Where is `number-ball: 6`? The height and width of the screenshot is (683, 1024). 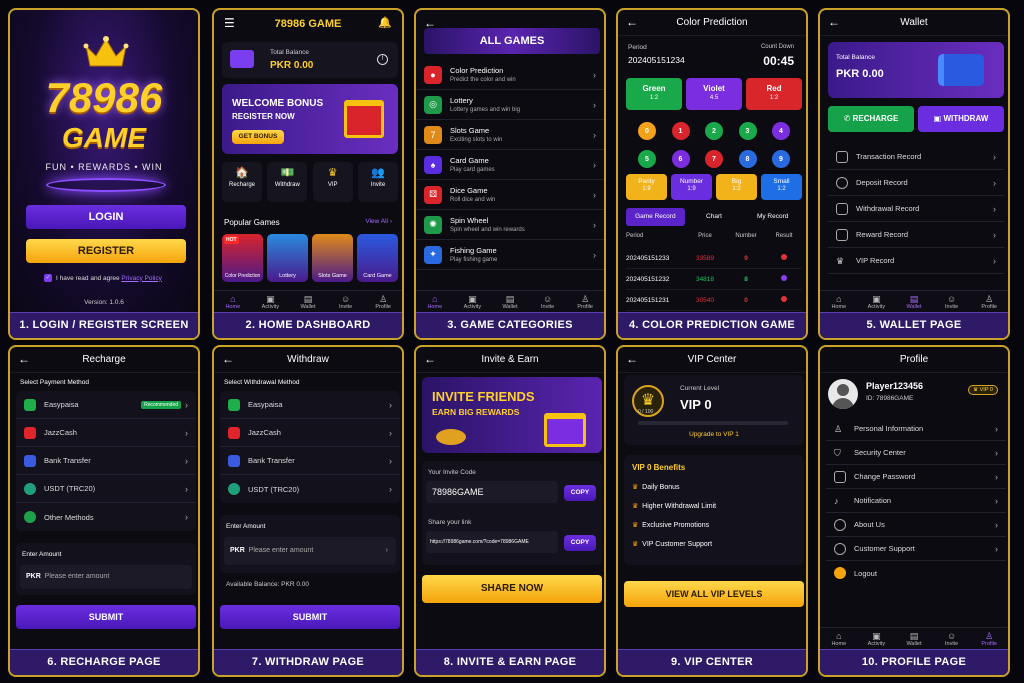 number-ball: 6 is located at coordinates (680, 159).